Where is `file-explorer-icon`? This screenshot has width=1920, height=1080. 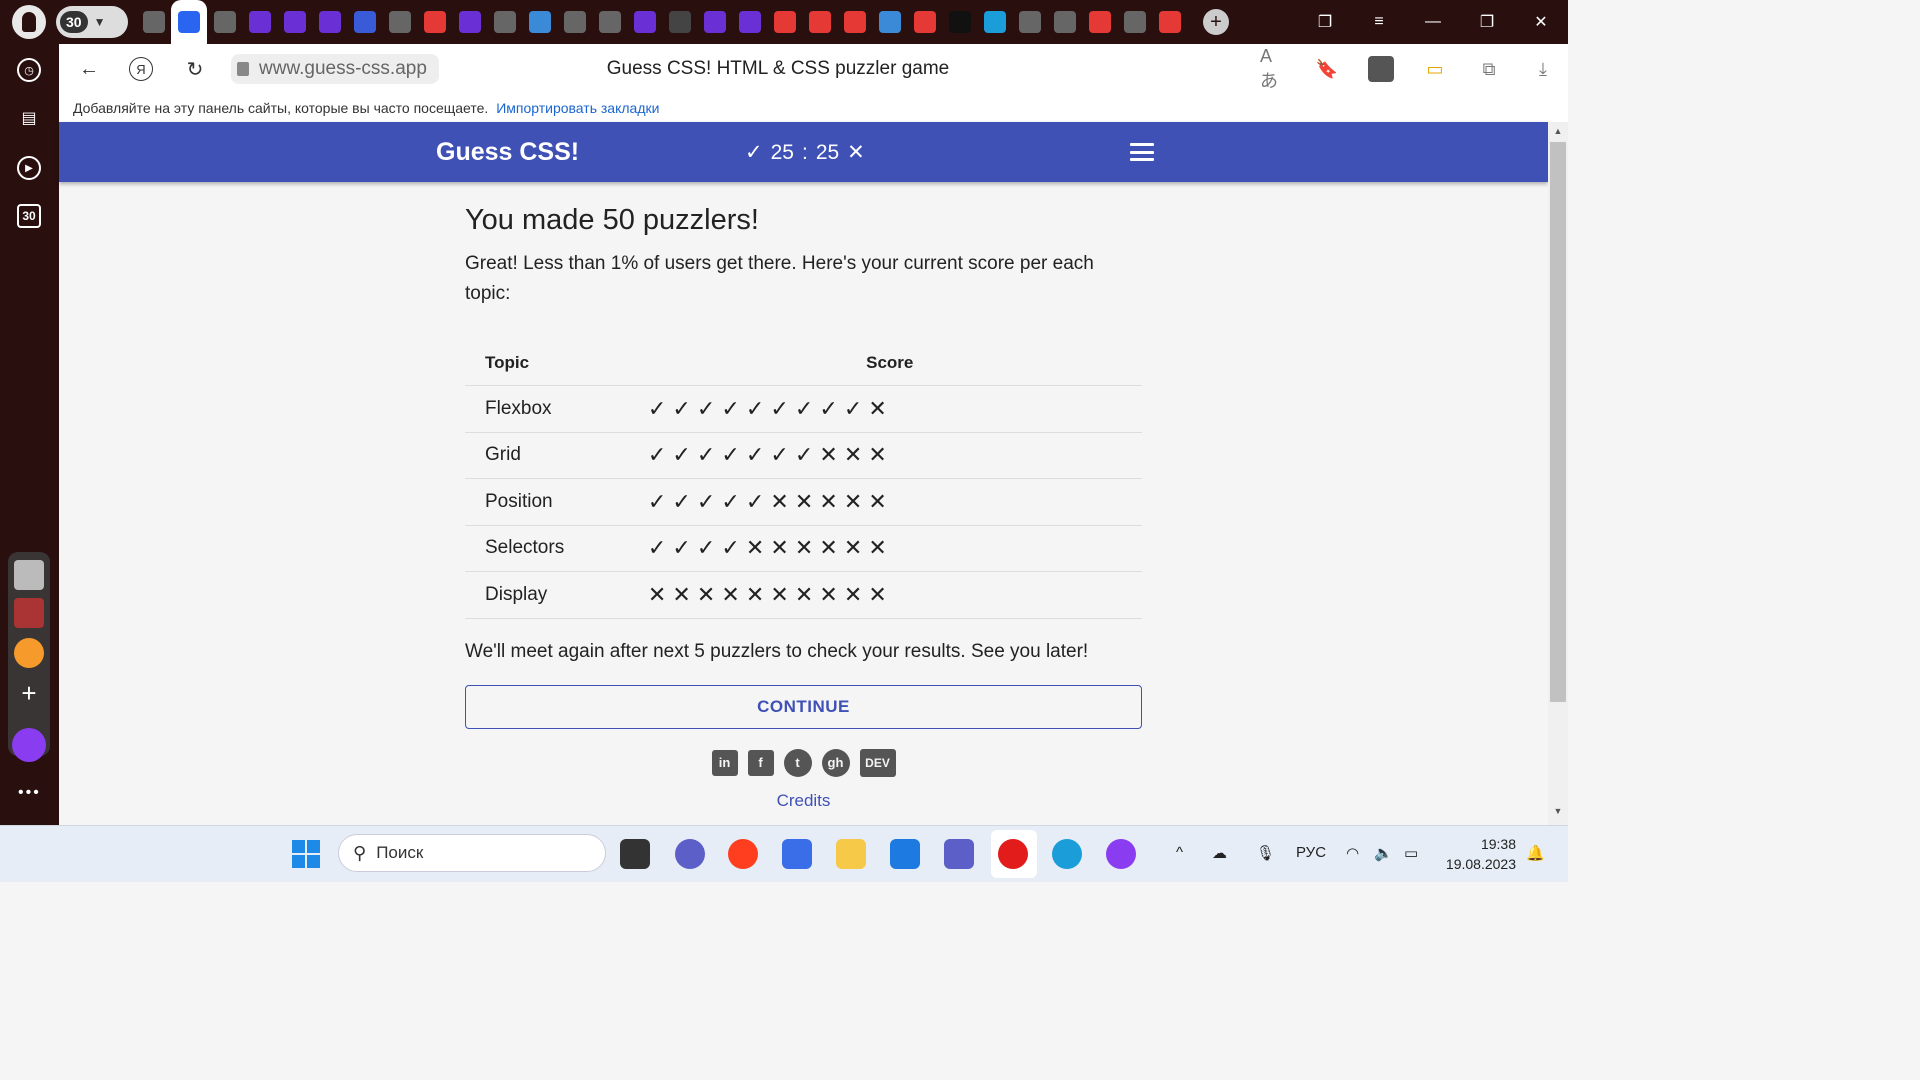
file-explorer-icon is located at coordinates (851, 854).